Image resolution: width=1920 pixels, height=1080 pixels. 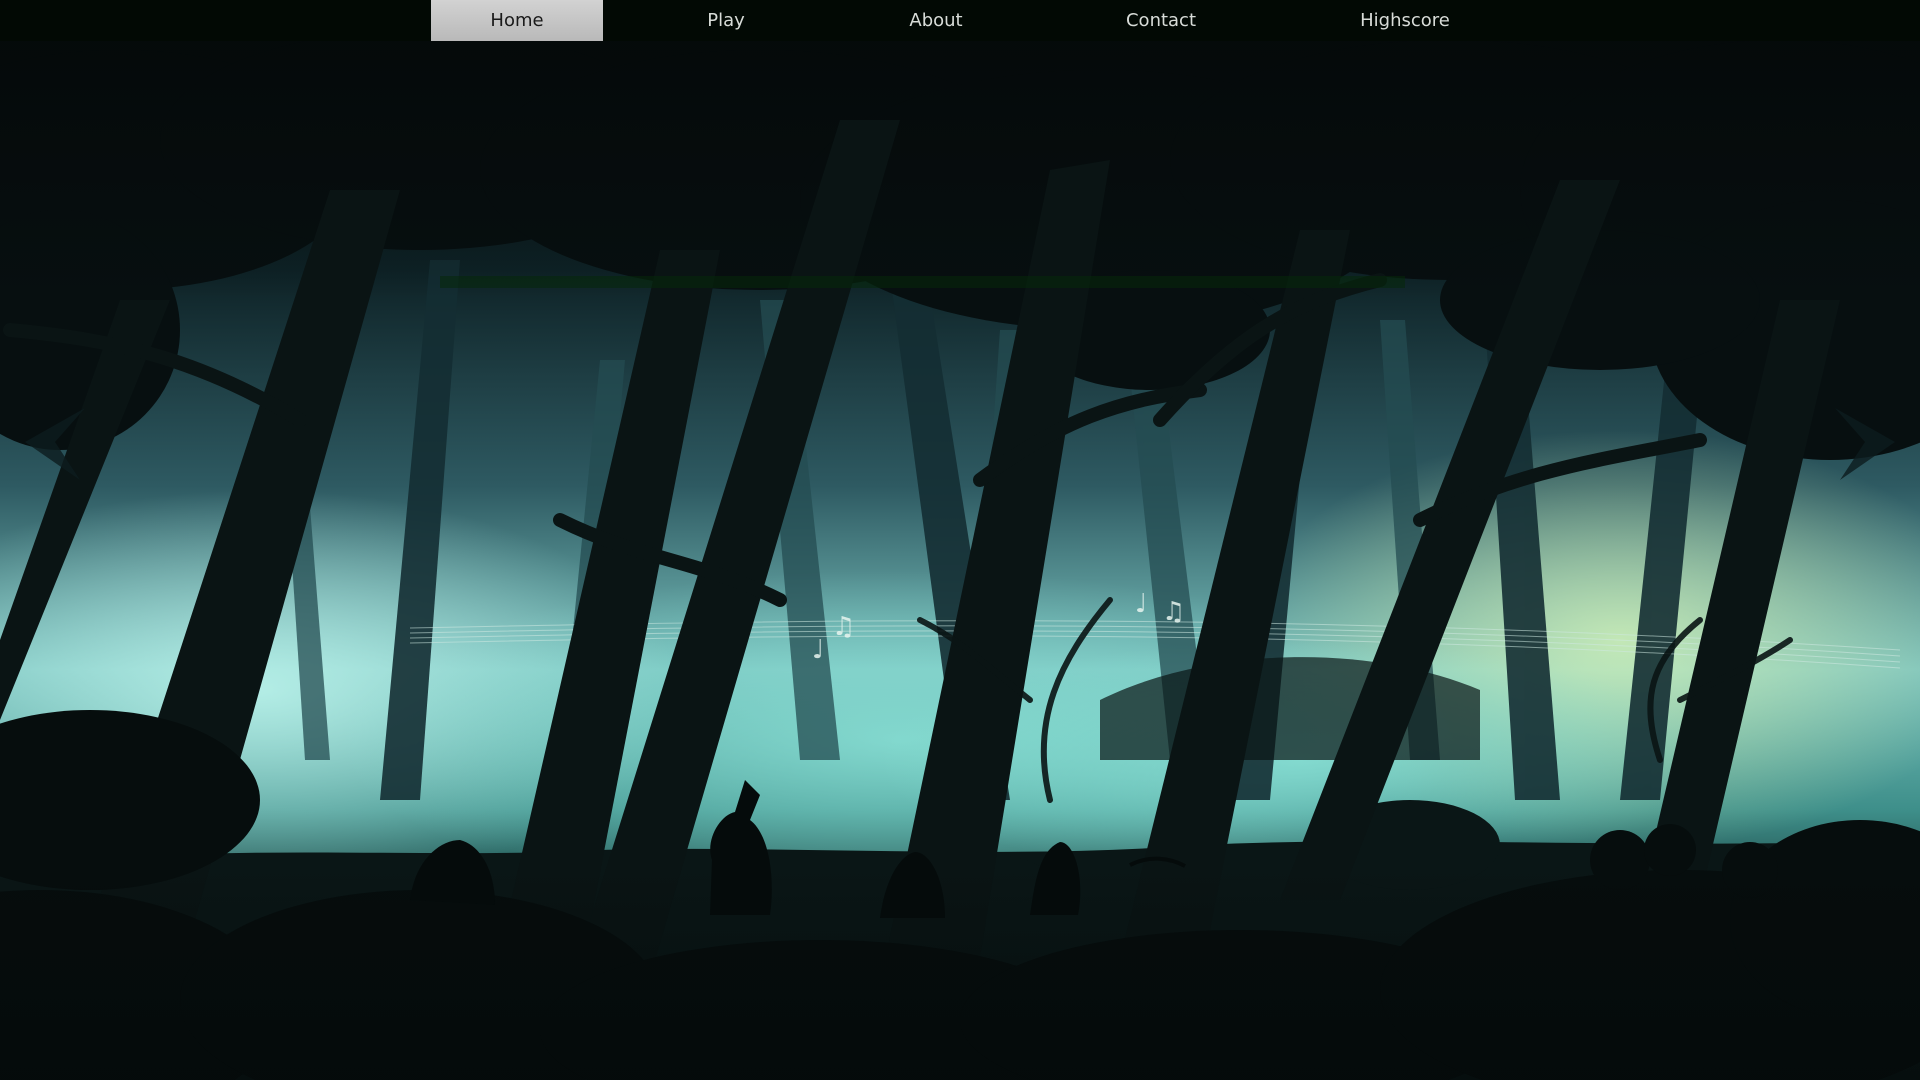 I want to click on nav-item-highscore: Highscore, so click(x=1405, y=20).